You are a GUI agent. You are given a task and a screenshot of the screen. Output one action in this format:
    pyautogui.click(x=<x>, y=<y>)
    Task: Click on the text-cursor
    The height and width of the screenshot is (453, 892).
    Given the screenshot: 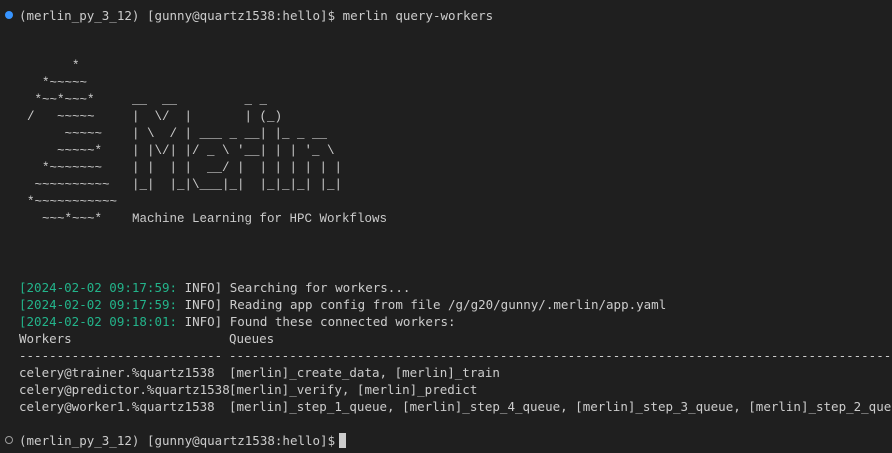 What is the action you would take?
    pyautogui.click(x=343, y=440)
    